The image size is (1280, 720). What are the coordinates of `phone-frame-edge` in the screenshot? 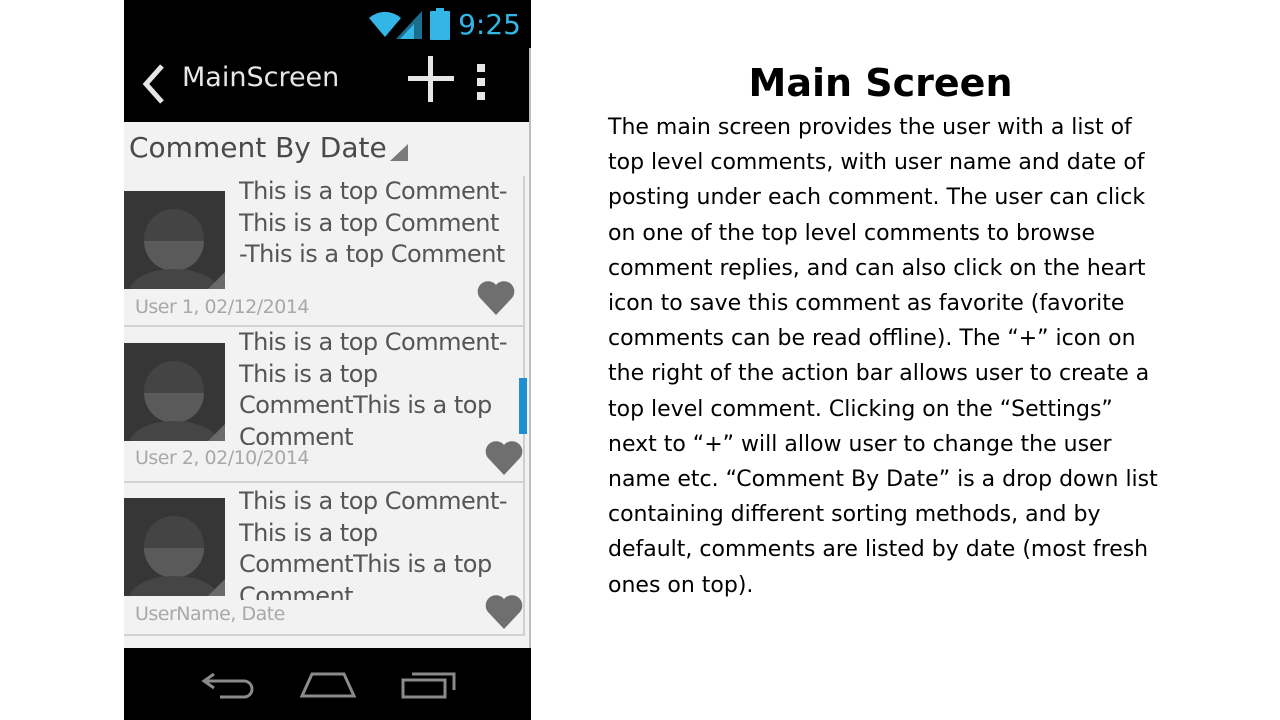 It's located at (530, 348).